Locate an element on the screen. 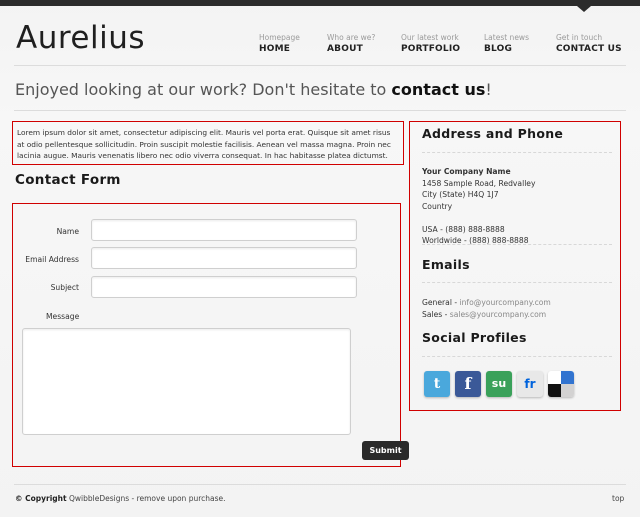  nav-subtitle: Homepage is located at coordinates (279, 37).